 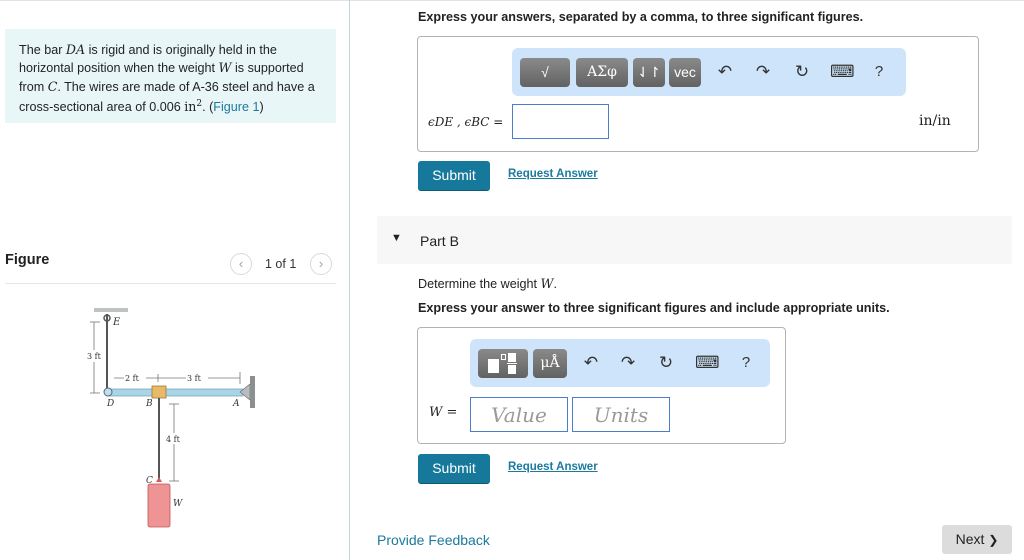 What do you see at coordinates (190, 107) in the screenshot?
I see `unit-in: in` at bounding box center [190, 107].